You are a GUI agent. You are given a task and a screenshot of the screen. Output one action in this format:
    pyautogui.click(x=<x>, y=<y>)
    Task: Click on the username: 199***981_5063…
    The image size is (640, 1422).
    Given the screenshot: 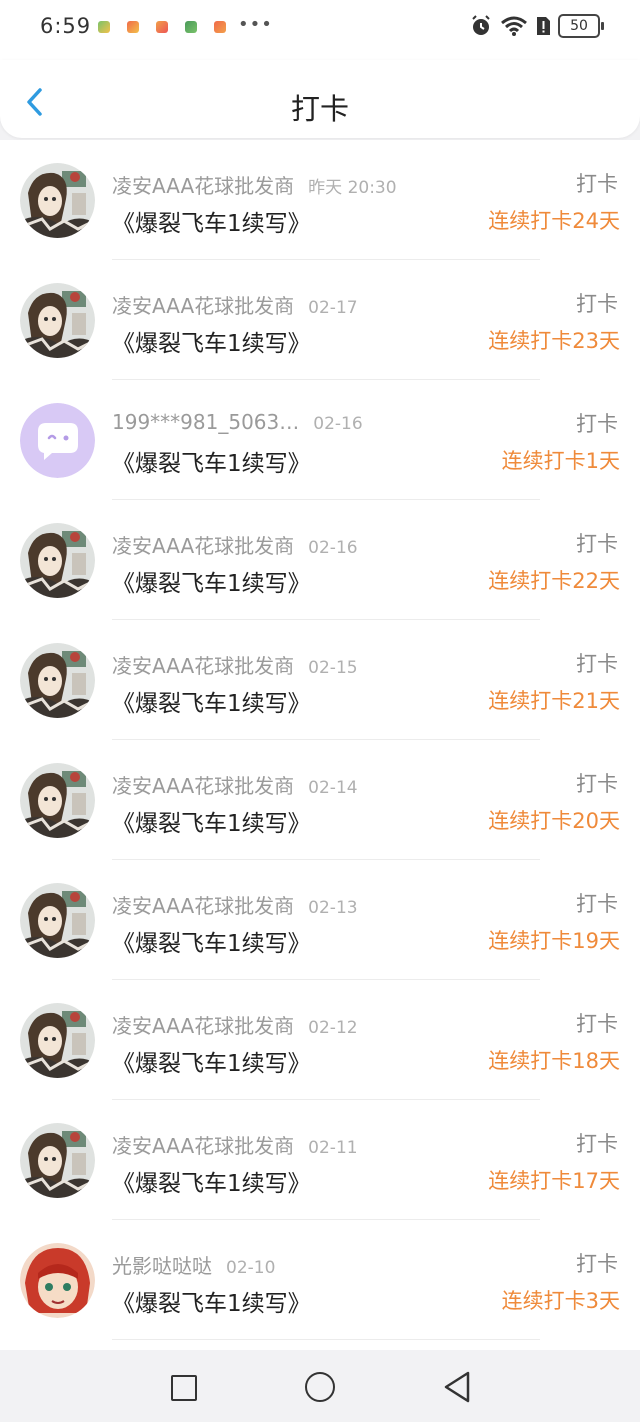 What is the action you would take?
    pyautogui.click(x=205, y=422)
    